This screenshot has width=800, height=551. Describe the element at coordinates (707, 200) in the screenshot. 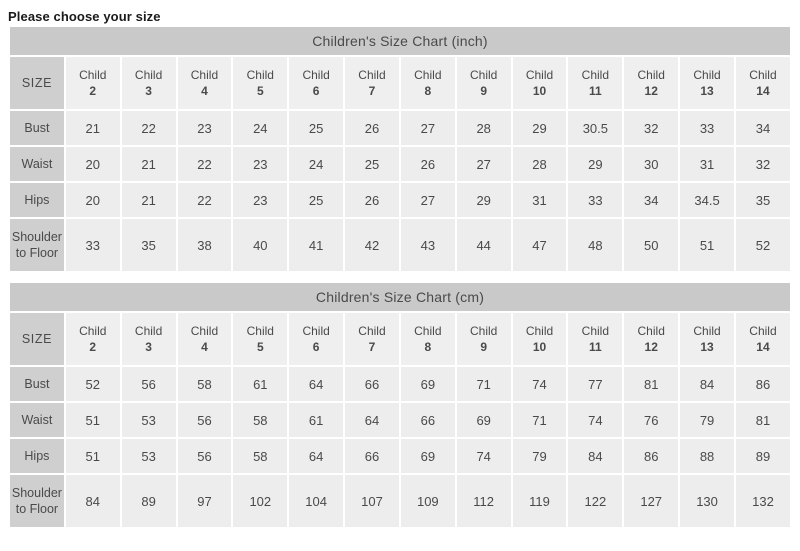

I see `data-cell: 34.5` at that location.